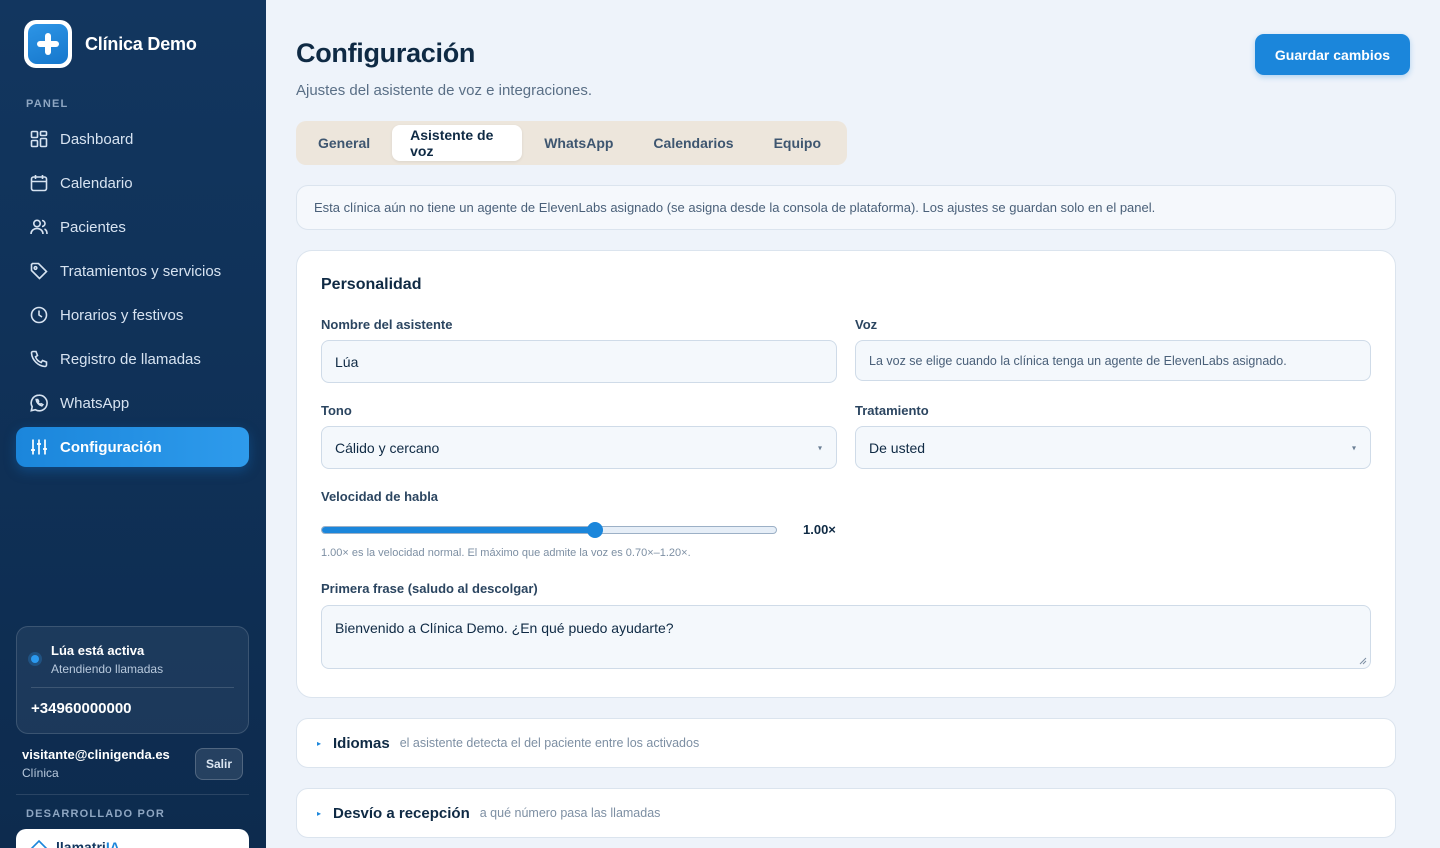  Describe the element at coordinates (578, 143) in the screenshot. I see `tab-whatsapp: WhatsApp` at that location.